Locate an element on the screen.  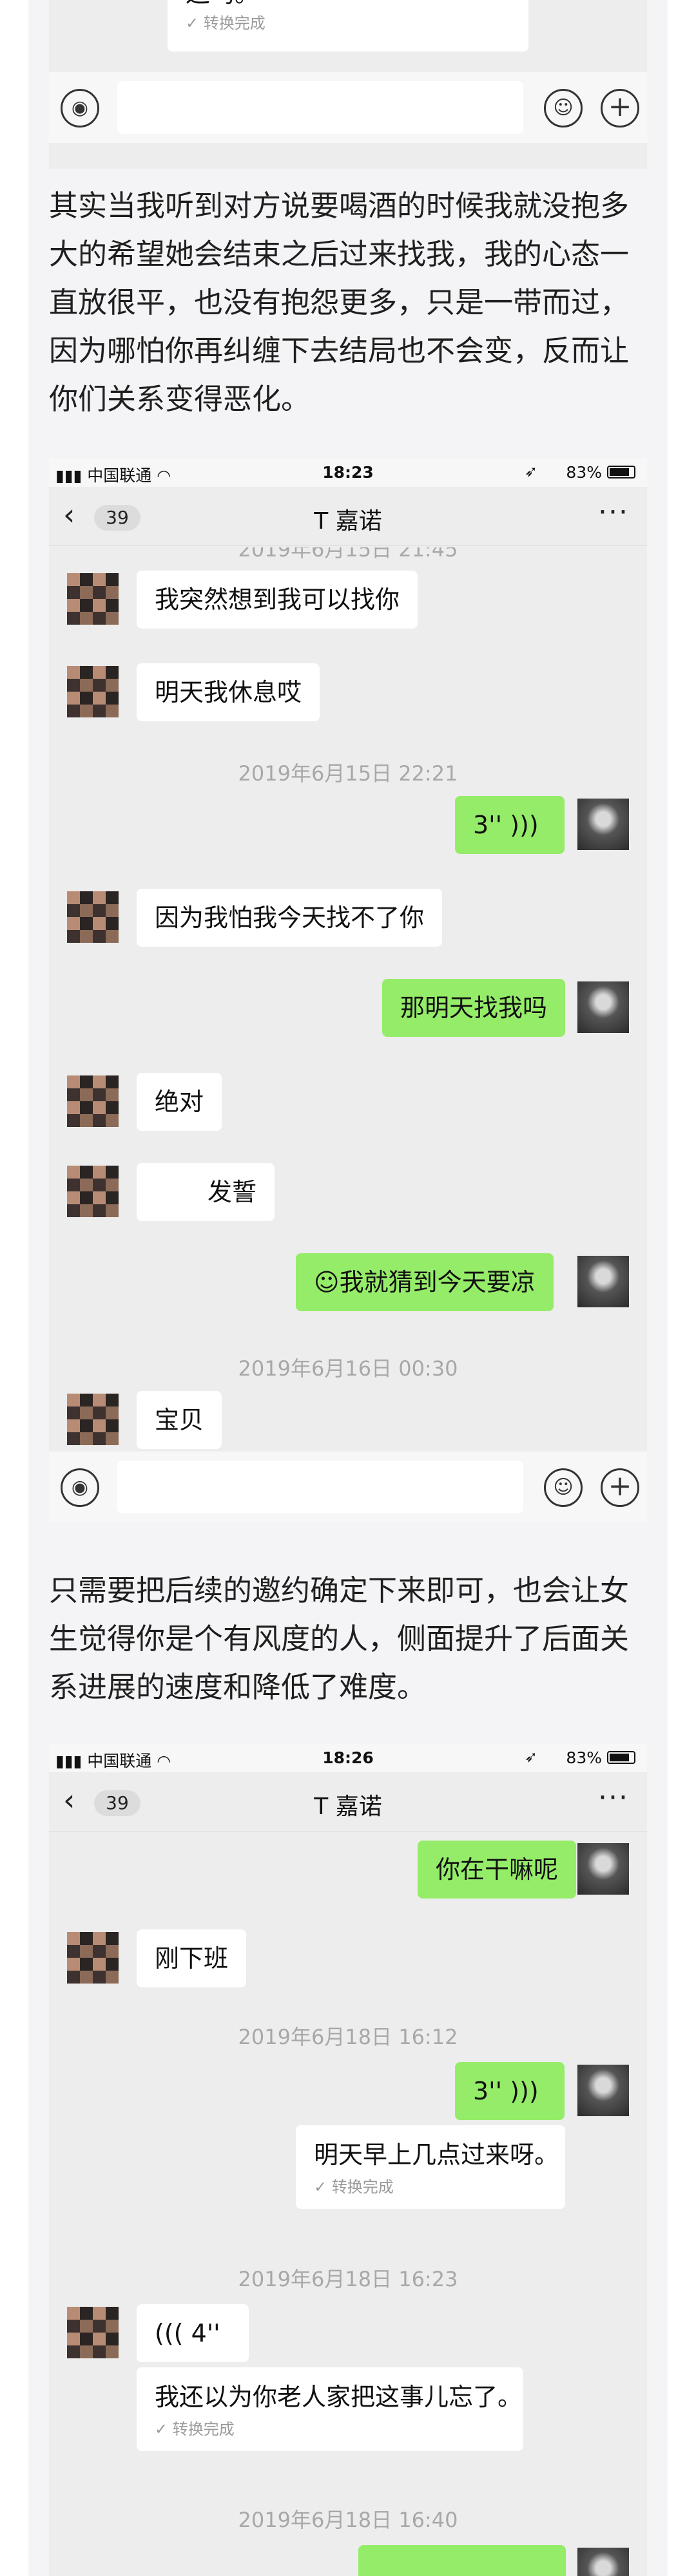
message-bubble: 发誓 is located at coordinates (206, 1192).